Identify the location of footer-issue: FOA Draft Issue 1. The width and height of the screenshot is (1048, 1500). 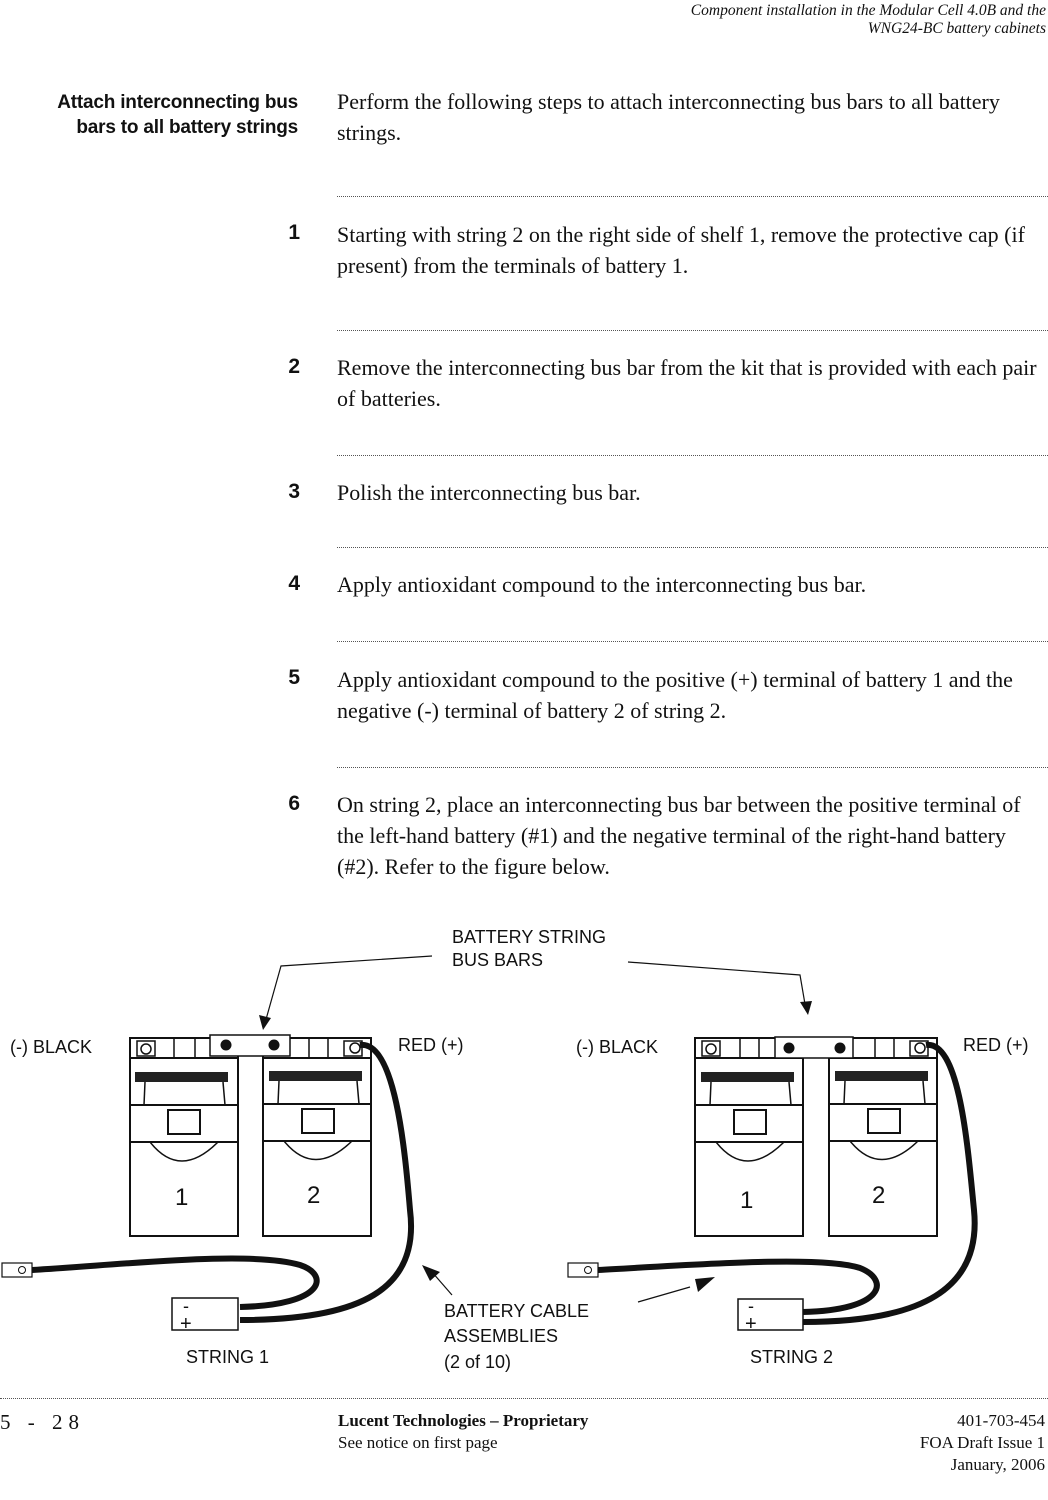
(982, 1442).